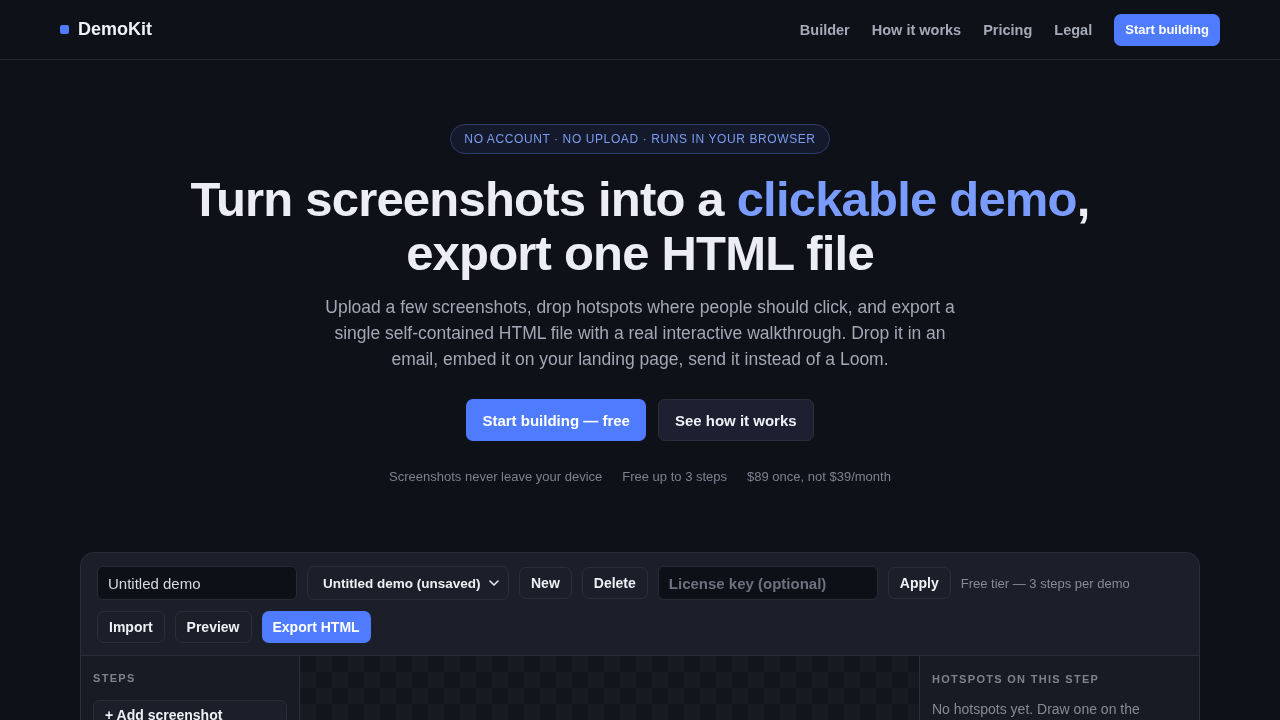 Image resolution: width=1280 pixels, height=720 pixels. I want to click on hero-description: Upload a few screenshots, drop hotspots where people should click, and export a single self-contained HTML file with a real interactive walkthrough. Drop it in an email, embed it on your landing page, send it instead of a Loom., so click(640, 333).